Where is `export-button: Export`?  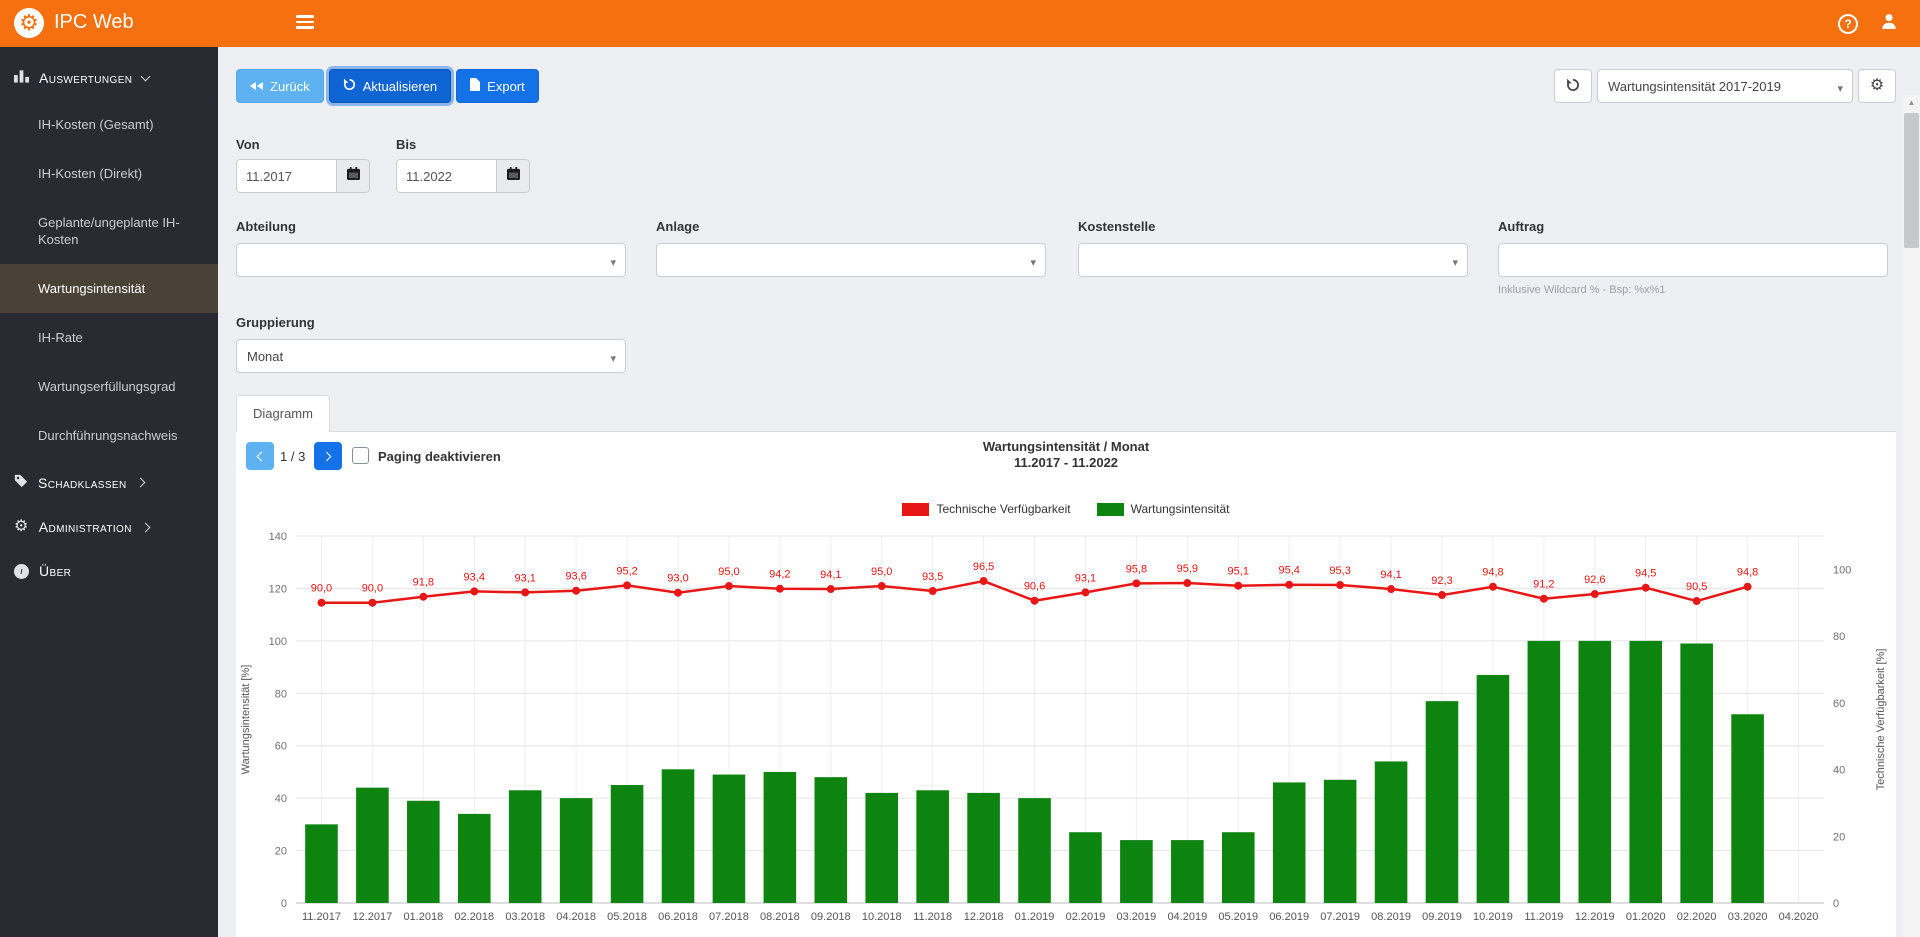
export-button: Export is located at coordinates (497, 86).